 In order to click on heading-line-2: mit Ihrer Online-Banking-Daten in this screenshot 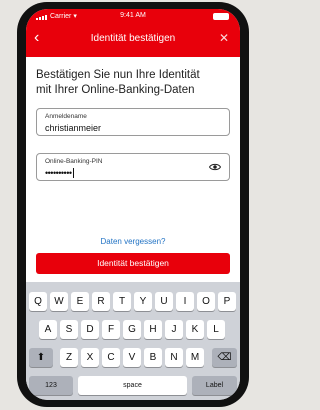, I will do `click(115, 90)`.